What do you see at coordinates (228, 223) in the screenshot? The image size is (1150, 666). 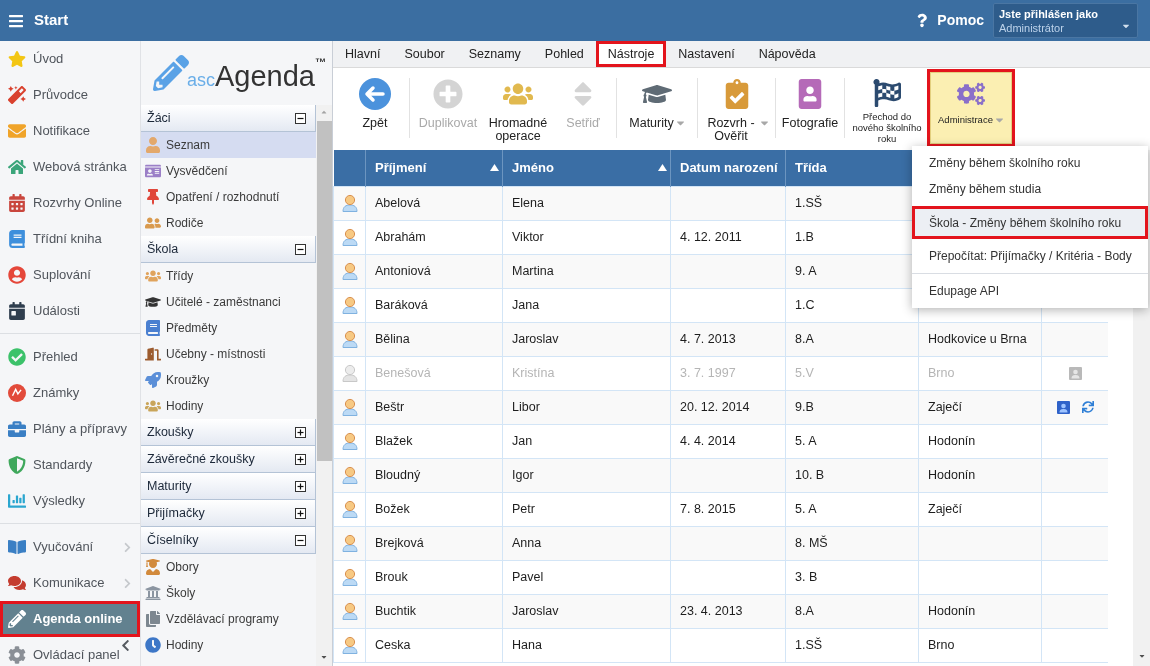 I see `panel-item: Rodiče` at bounding box center [228, 223].